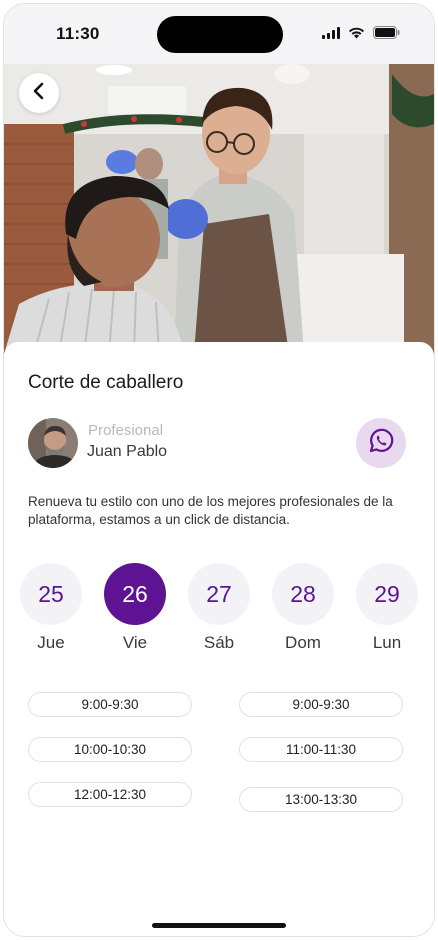  Describe the element at coordinates (219, 594) in the screenshot. I see `date-number: 27` at that location.